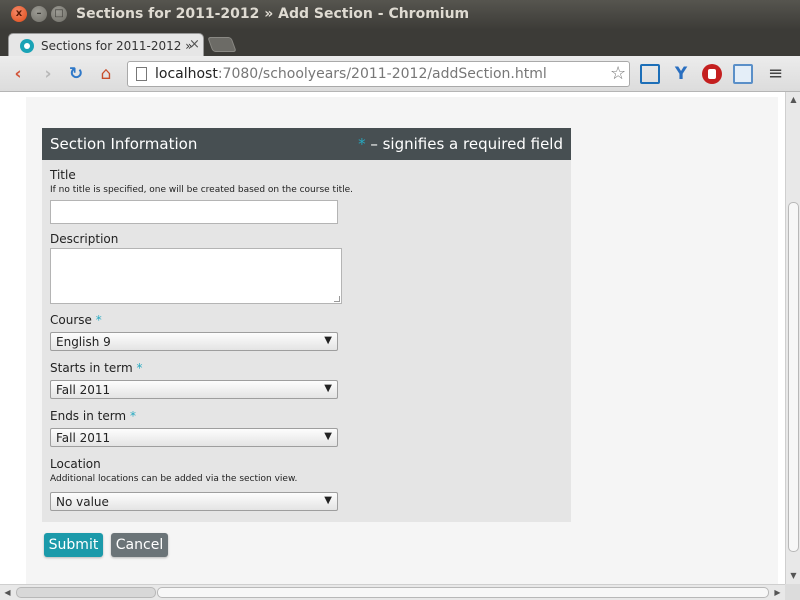  I want to click on forward-arrow-icon: ›, so click(48, 74).